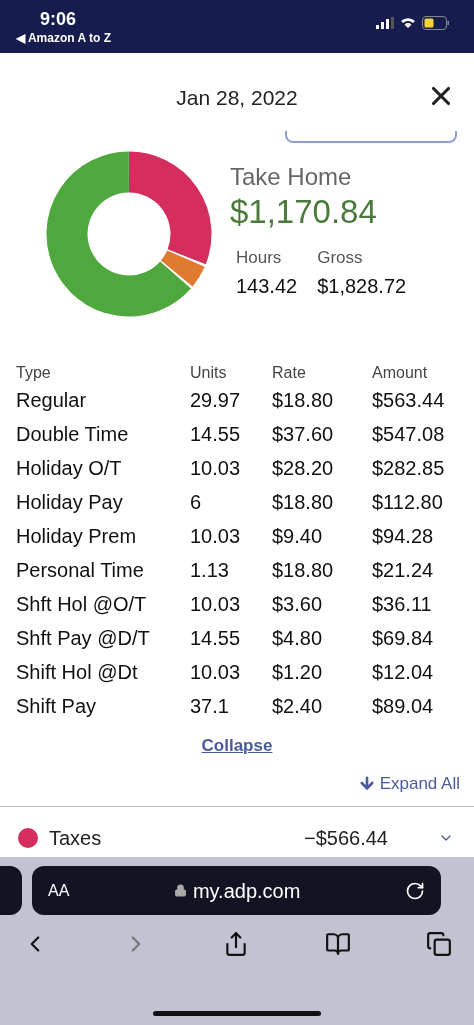  What do you see at coordinates (409, 434) in the screenshot?
I see `table-cell-text: $547.08` at bounding box center [409, 434].